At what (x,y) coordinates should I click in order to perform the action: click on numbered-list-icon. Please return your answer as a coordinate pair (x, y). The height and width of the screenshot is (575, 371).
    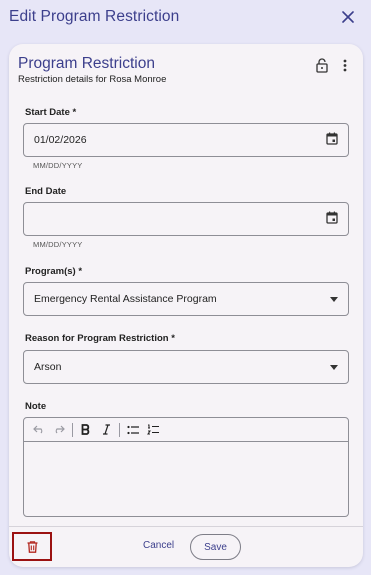
    Looking at the image, I should click on (153, 430).